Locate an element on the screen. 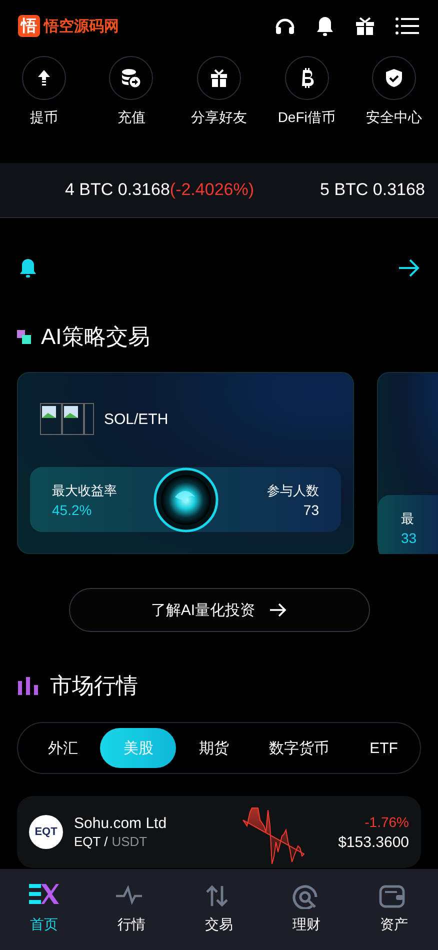 This screenshot has height=950, width=438. quick-action-button: 分享好友 is located at coordinates (218, 94).